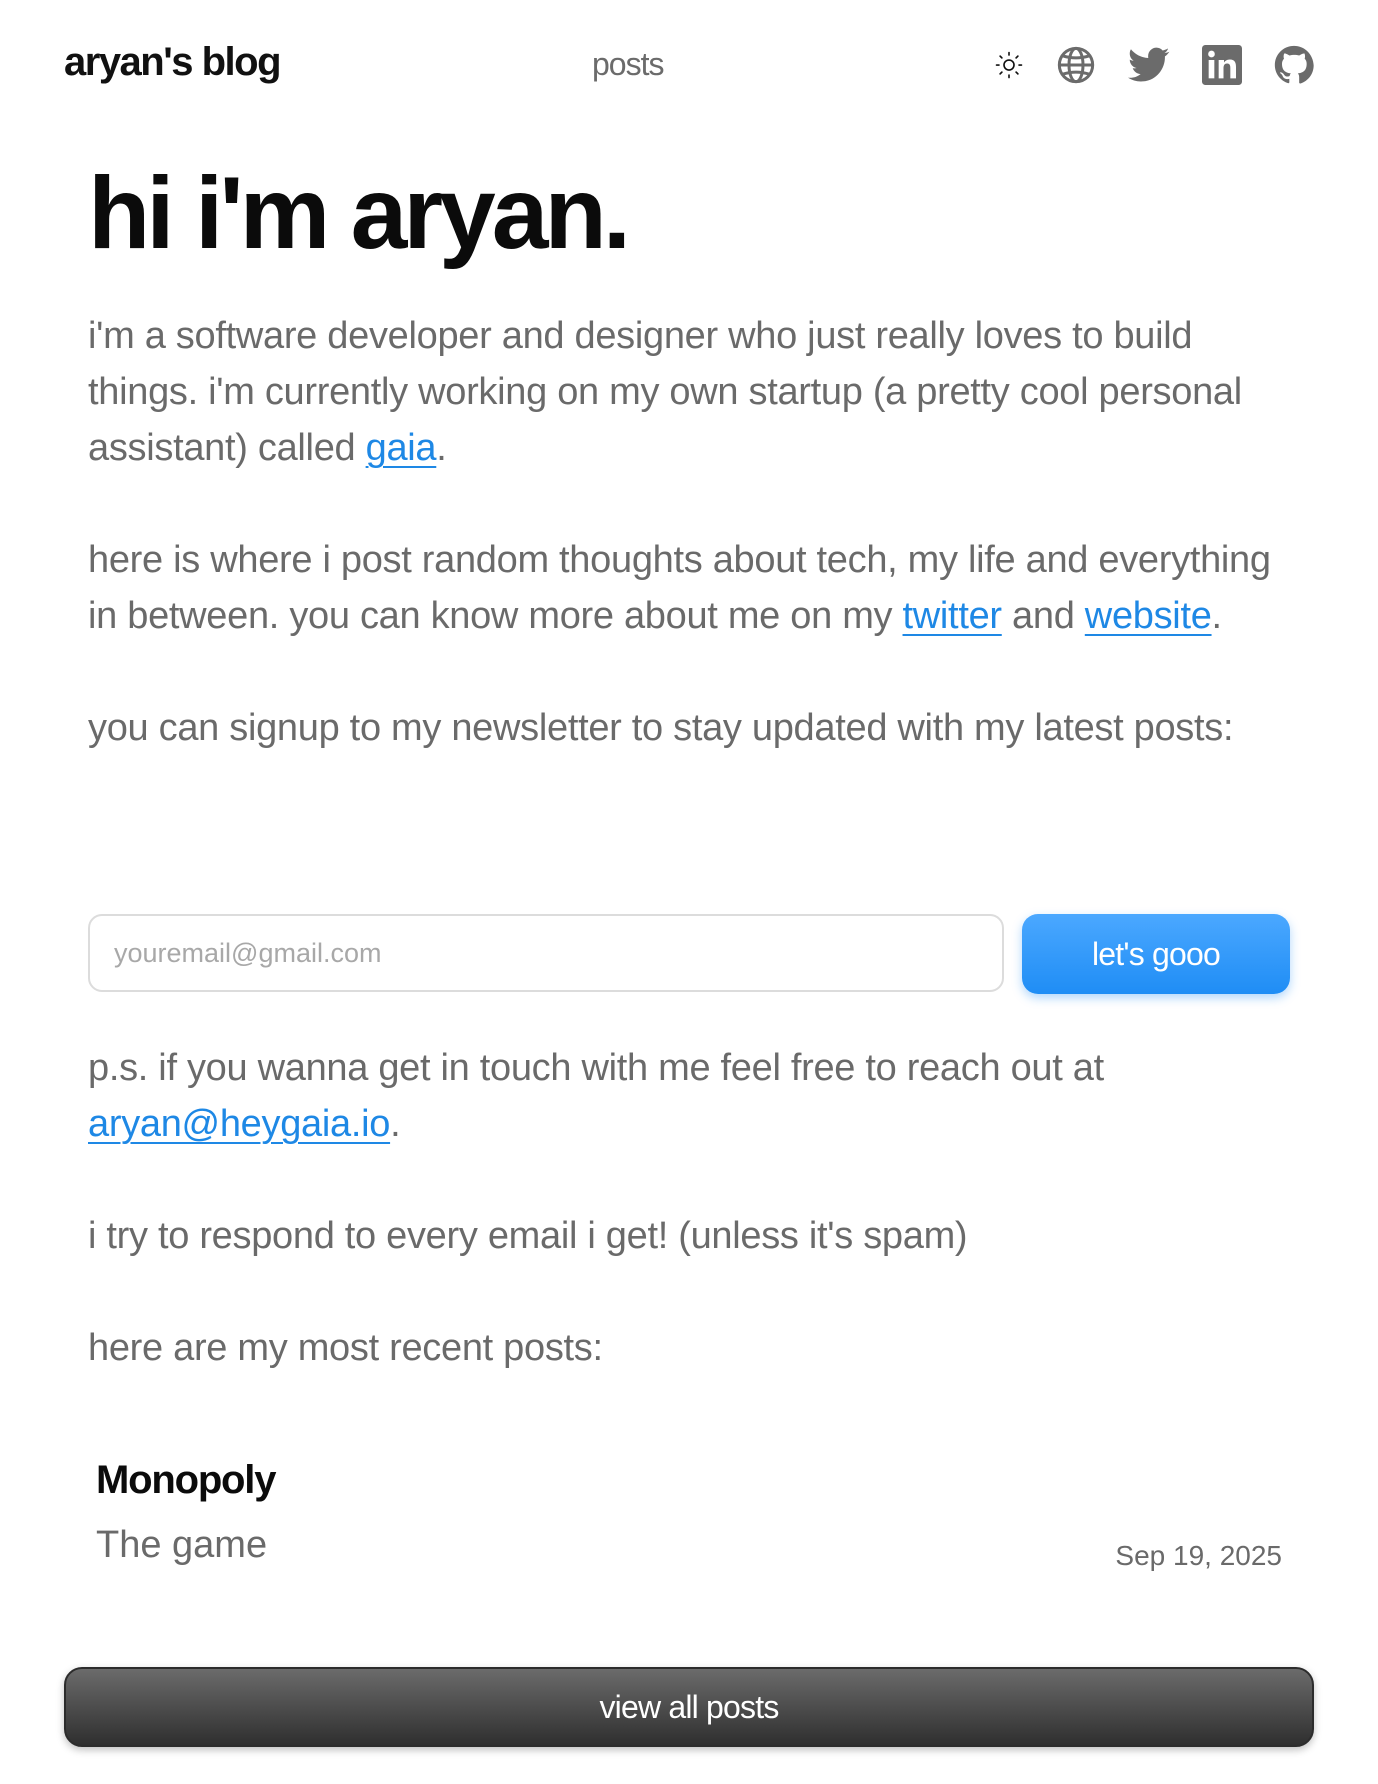  What do you see at coordinates (546, 953) in the screenshot?
I see `email-input` at bounding box center [546, 953].